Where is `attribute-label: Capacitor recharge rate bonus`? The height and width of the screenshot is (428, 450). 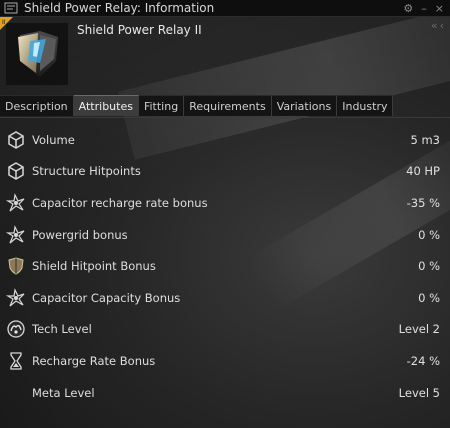 attribute-label: Capacitor recharge rate bonus is located at coordinates (120, 202).